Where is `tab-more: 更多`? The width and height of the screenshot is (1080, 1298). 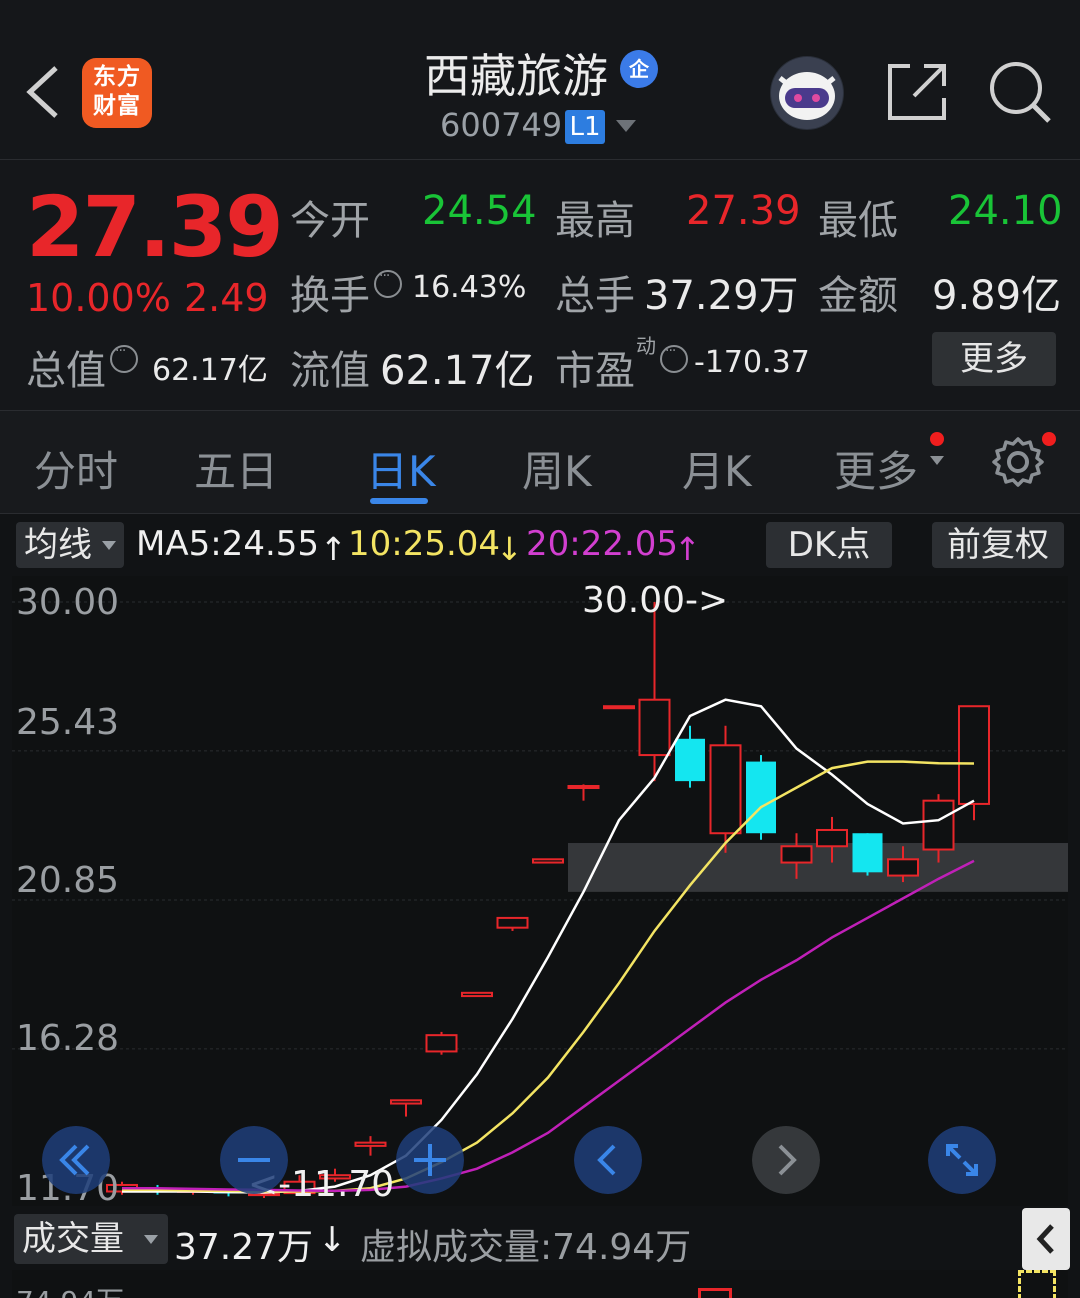
tab-more: 更多 is located at coordinates (876, 468).